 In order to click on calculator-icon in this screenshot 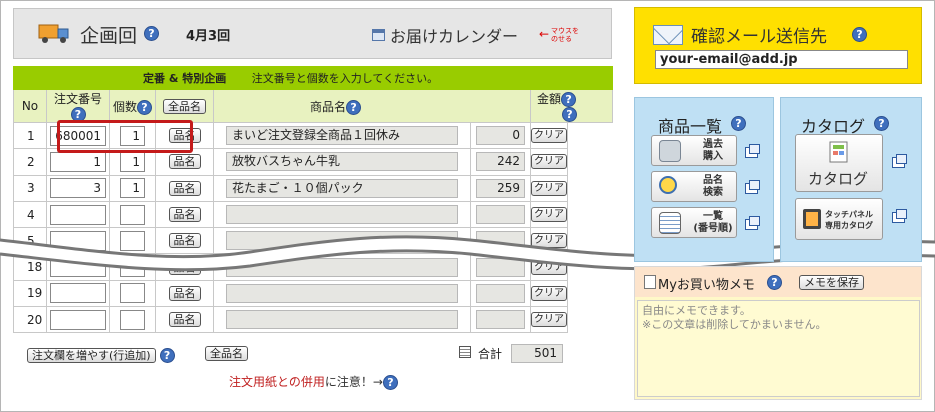, I will do `click(465, 352)`.